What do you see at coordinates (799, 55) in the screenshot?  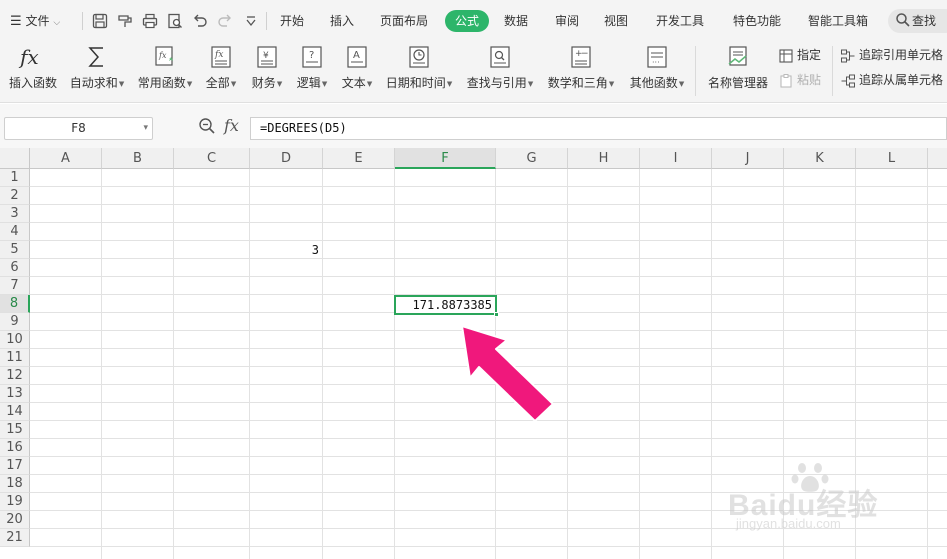 I see `define-name-button: 指定` at bounding box center [799, 55].